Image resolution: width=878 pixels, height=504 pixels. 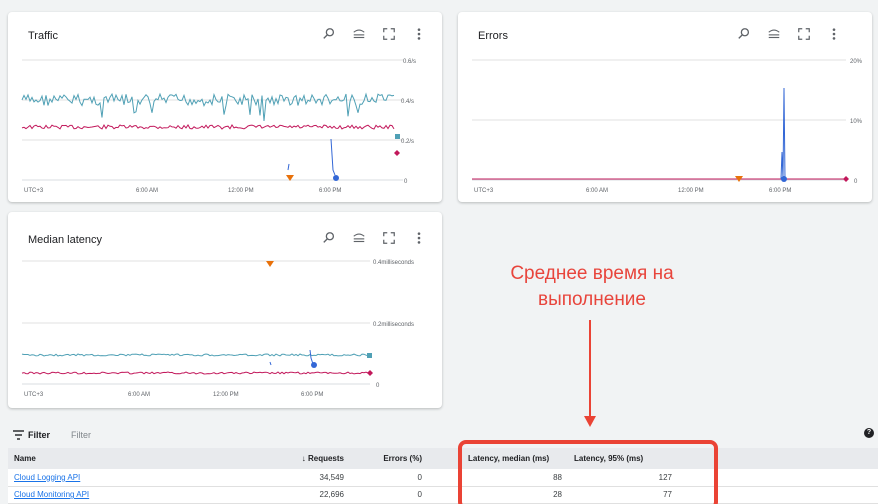 What do you see at coordinates (409, 62) in the screenshot?
I see `y-tick: 0.6/s` at bounding box center [409, 62].